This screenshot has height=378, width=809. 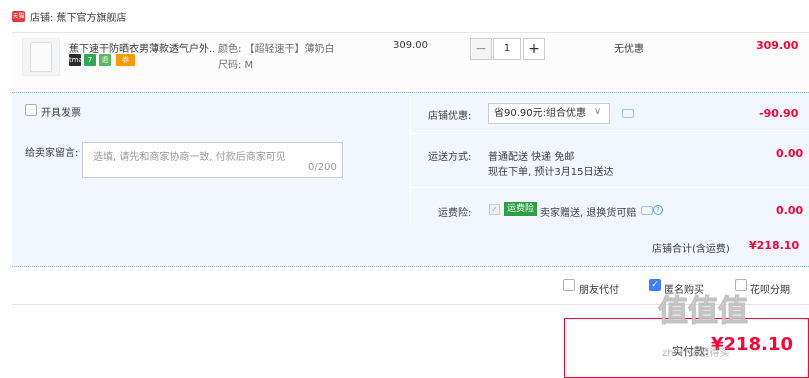 I want to click on watermark-text: zhi.什么值得买, so click(x=696, y=353).